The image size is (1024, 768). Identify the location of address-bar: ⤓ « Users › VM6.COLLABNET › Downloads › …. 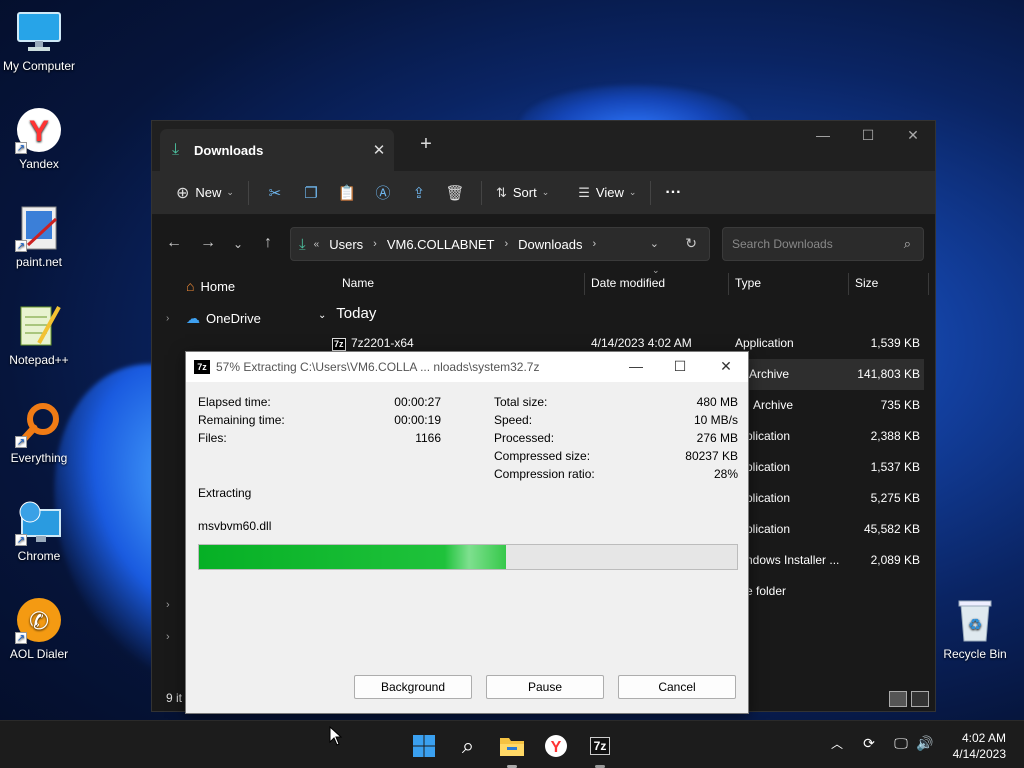
(500, 244).